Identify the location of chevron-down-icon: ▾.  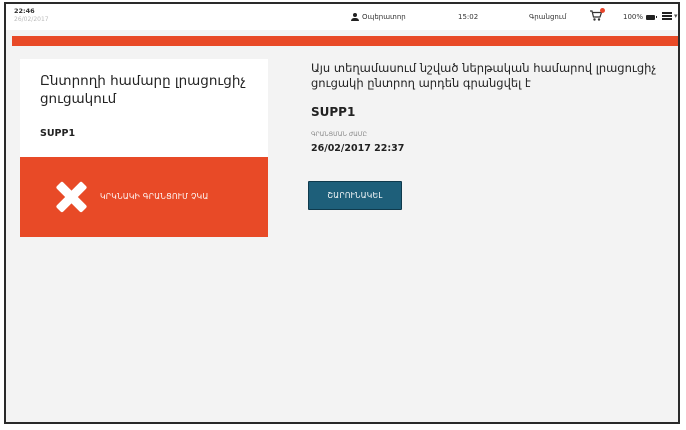
(676, 16).